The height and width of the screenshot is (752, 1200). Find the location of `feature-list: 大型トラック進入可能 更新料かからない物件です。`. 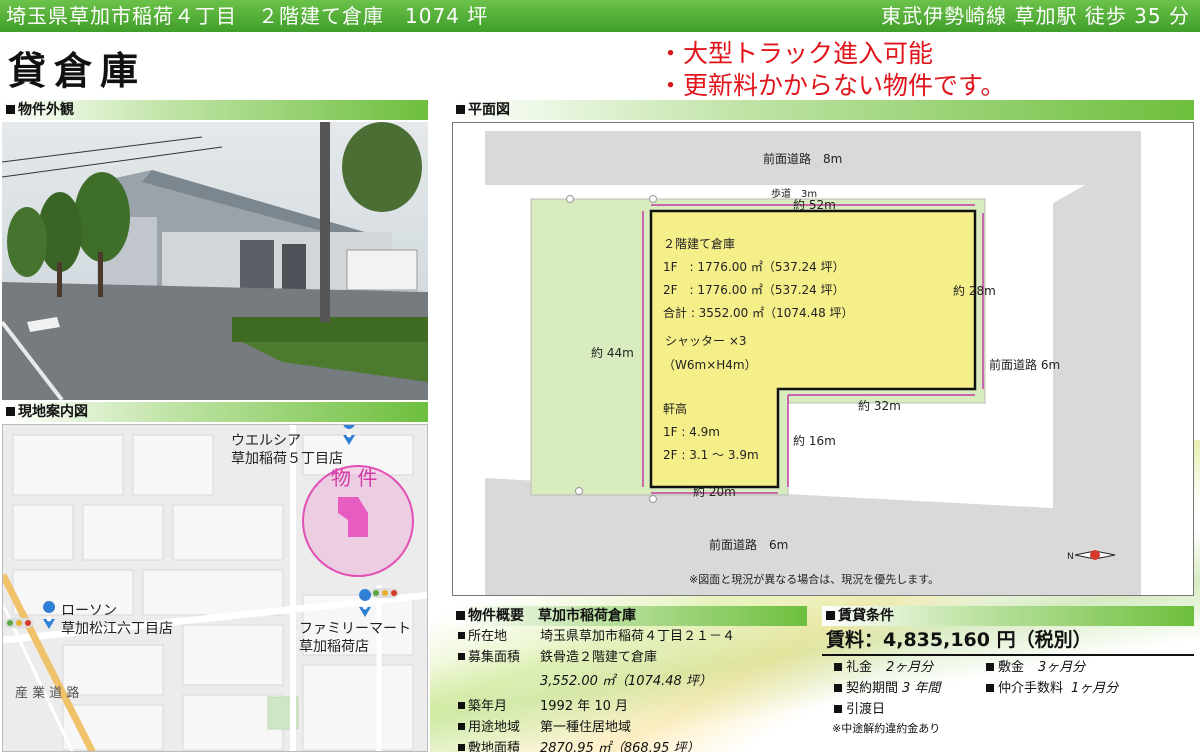

feature-list: 大型トラック進入可能 更新料かからない物件です。 is located at coordinates (832, 70).